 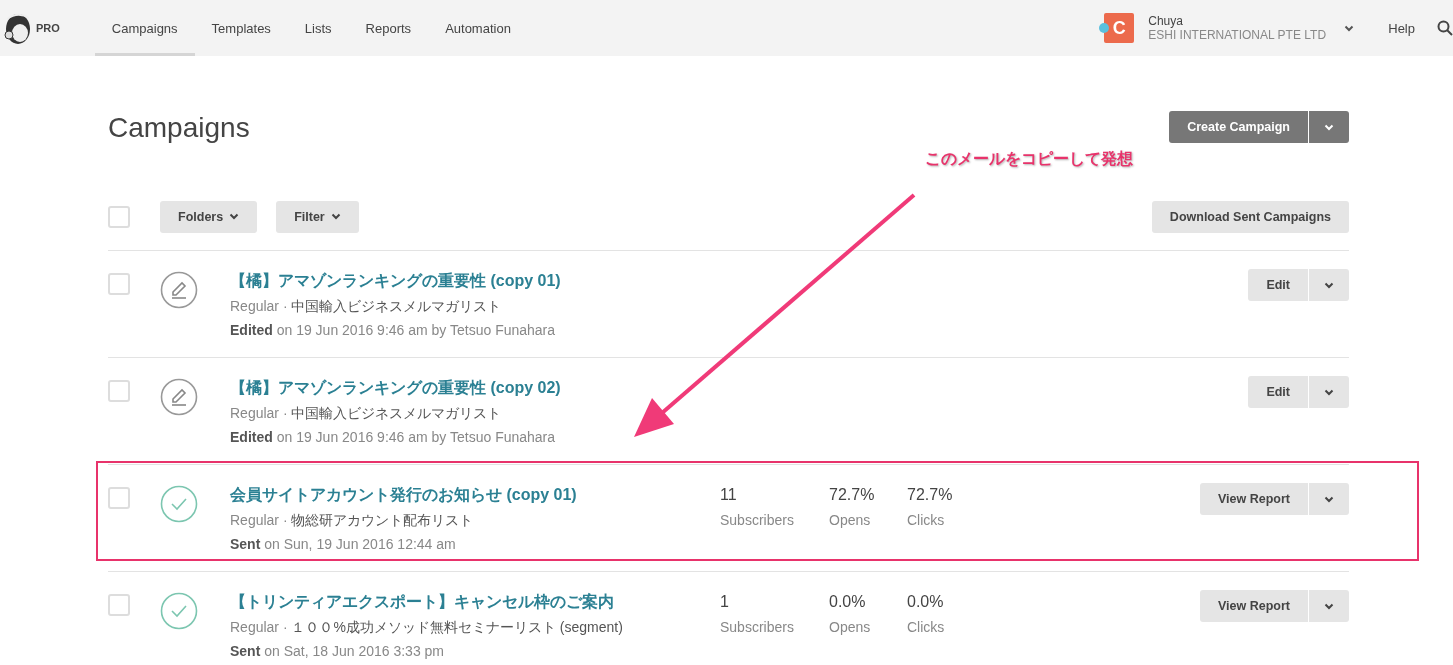 I want to click on nav-tab: Campaigns, so click(x=144, y=28).